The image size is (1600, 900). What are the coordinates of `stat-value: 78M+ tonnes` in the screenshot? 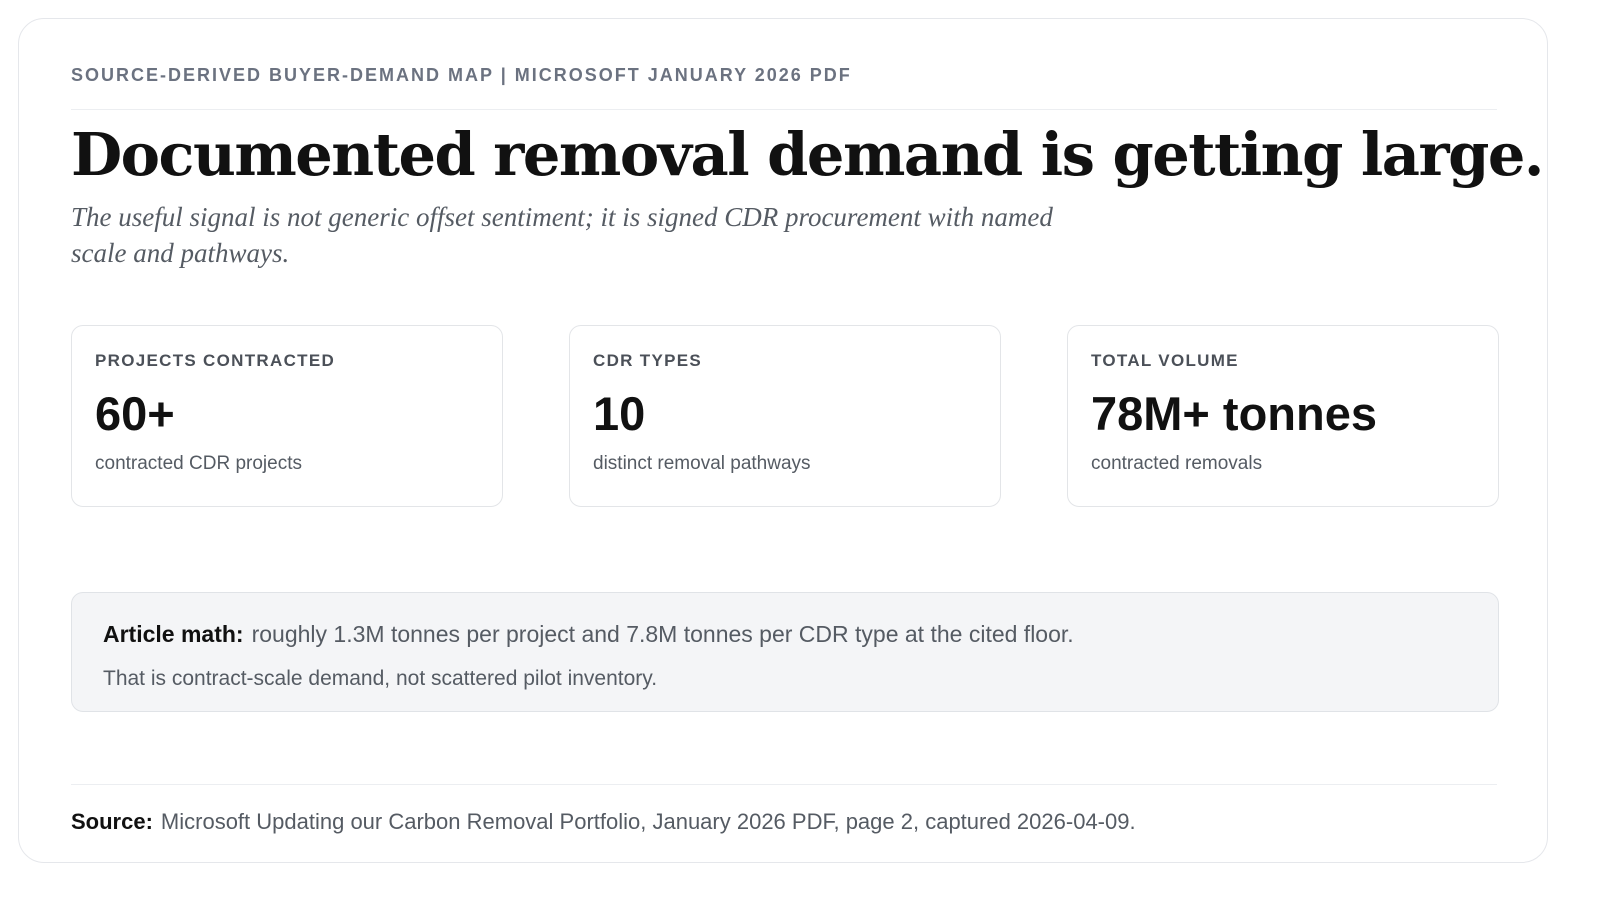 It's located at (1234, 413).